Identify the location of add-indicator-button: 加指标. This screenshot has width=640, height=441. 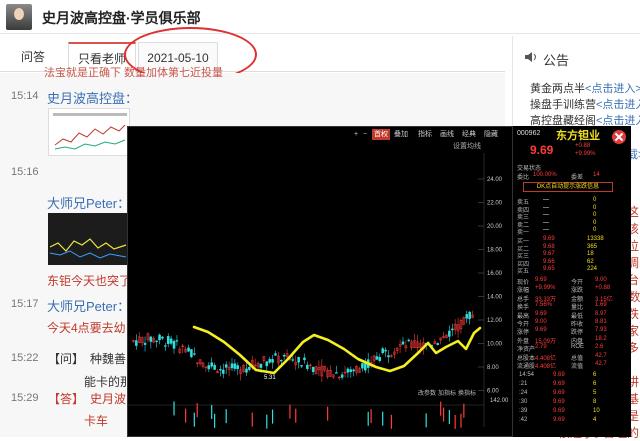
(447, 393).